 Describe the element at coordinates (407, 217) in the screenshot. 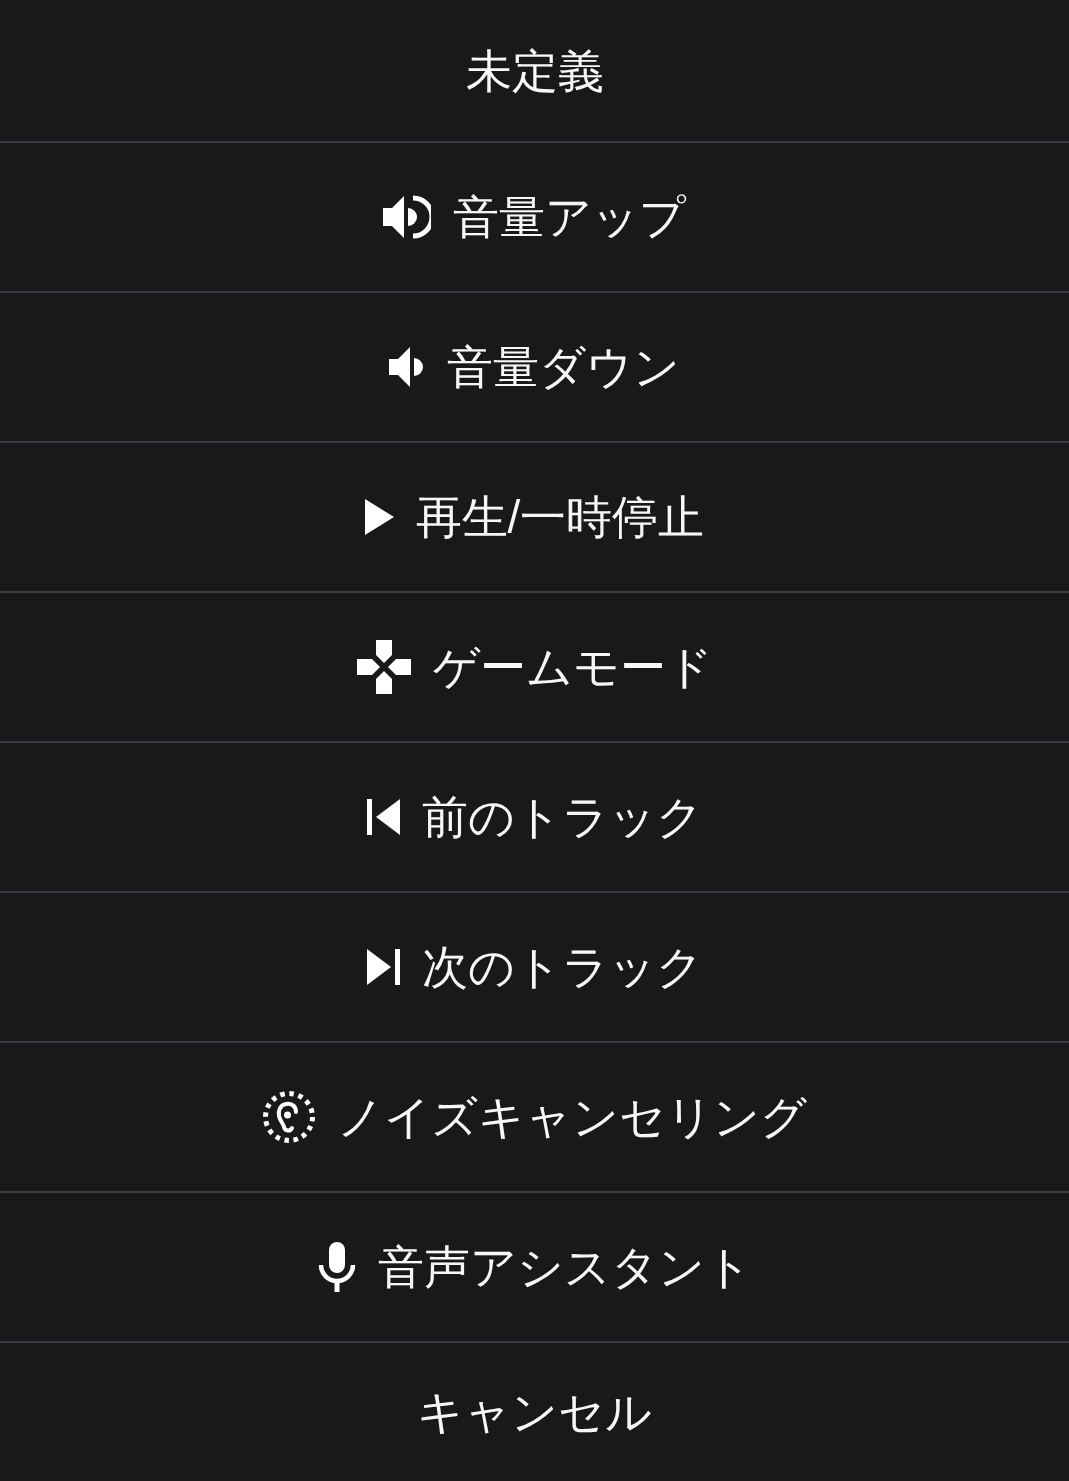

I see `speaker-loud-icon` at that location.